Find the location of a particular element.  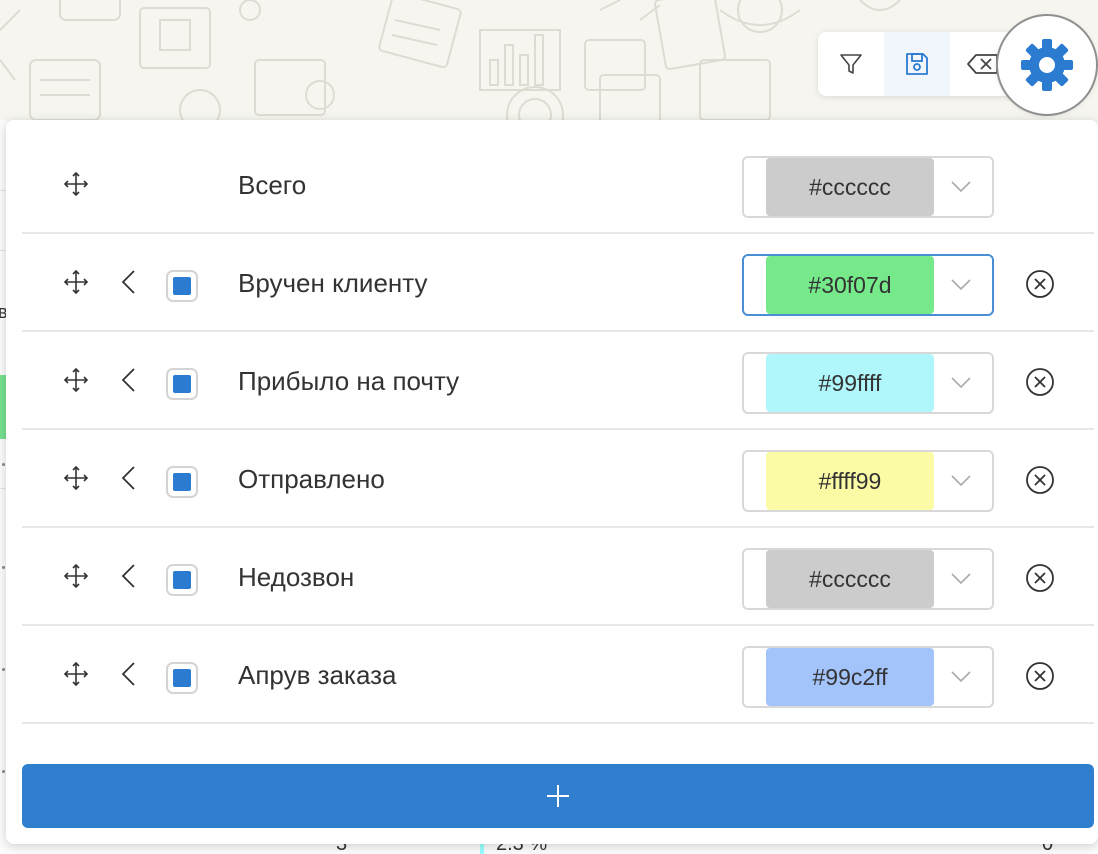

status-label: Прибыло на почту is located at coordinates (349, 381).